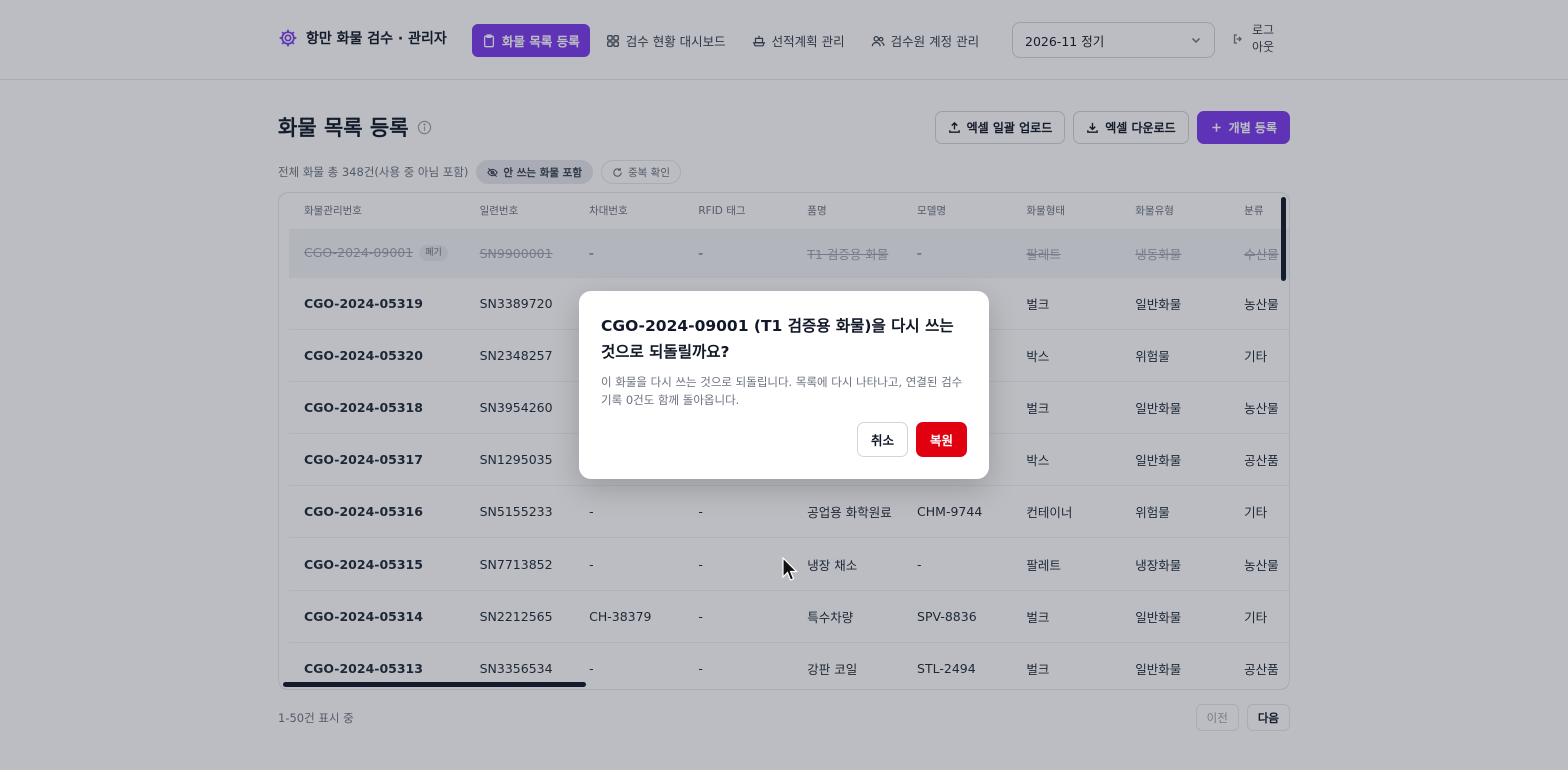  Describe the element at coordinates (882, 439) in the screenshot. I see `cancel-button: 취소` at that location.